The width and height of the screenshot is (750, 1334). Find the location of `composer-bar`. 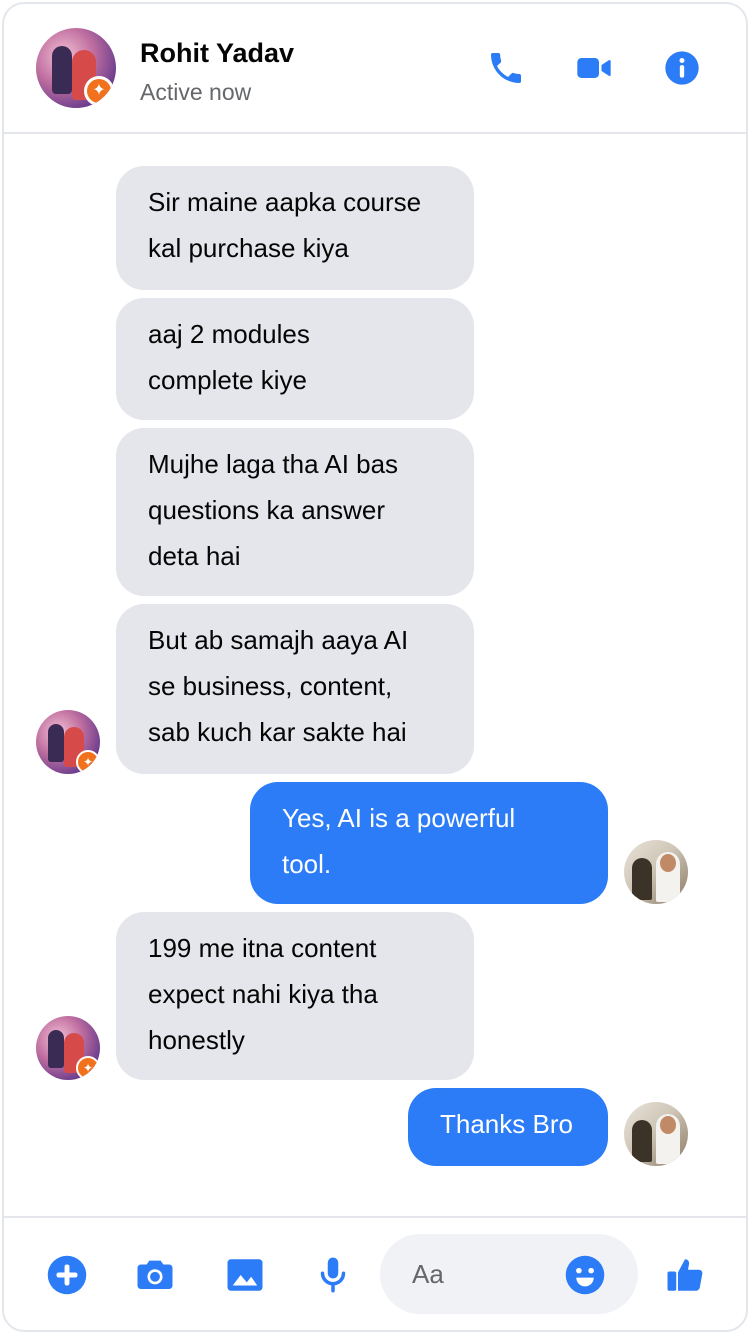

composer-bar is located at coordinates (375, 1273).